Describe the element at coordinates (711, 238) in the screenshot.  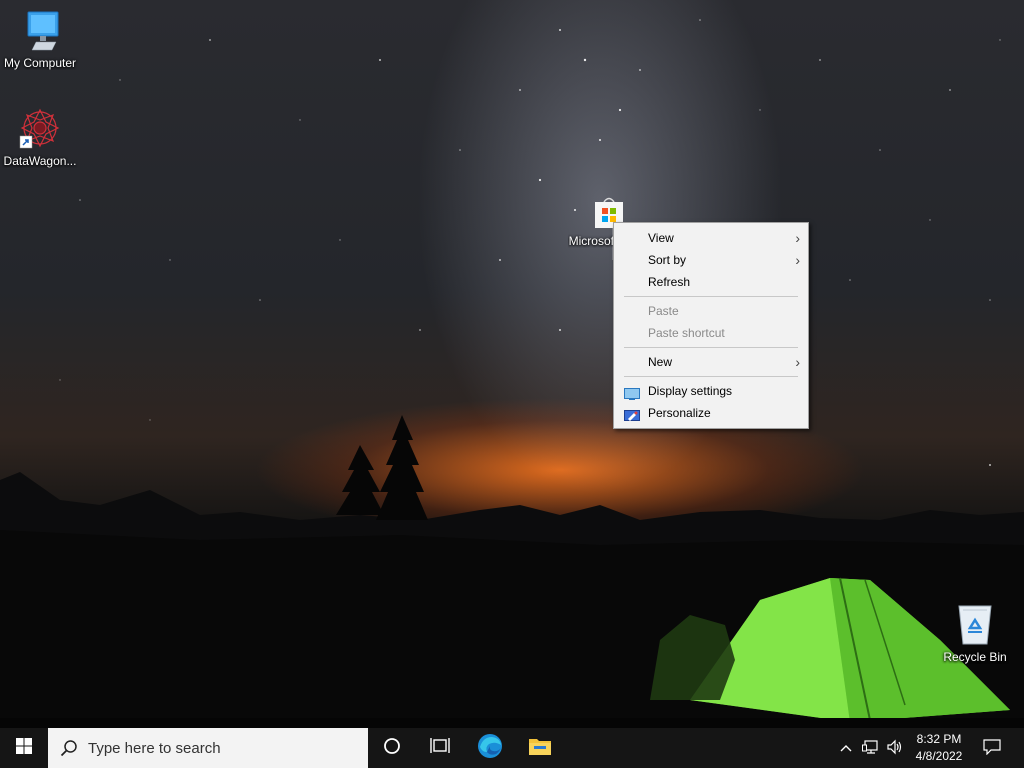
I see `menu-item-view: View ›` at that location.